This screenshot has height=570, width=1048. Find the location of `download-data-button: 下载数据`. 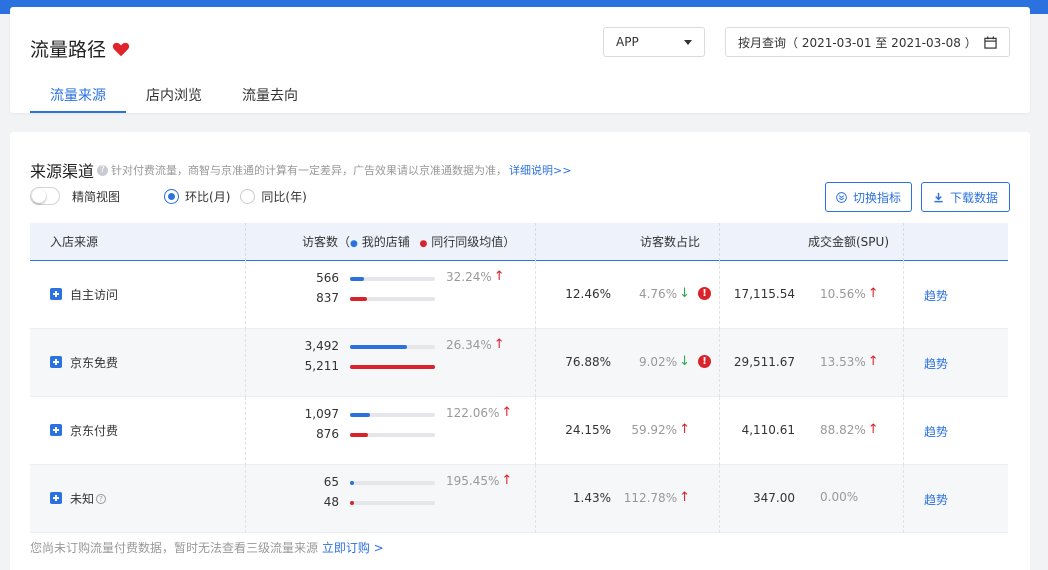

download-data-button: 下载数据 is located at coordinates (965, 197).